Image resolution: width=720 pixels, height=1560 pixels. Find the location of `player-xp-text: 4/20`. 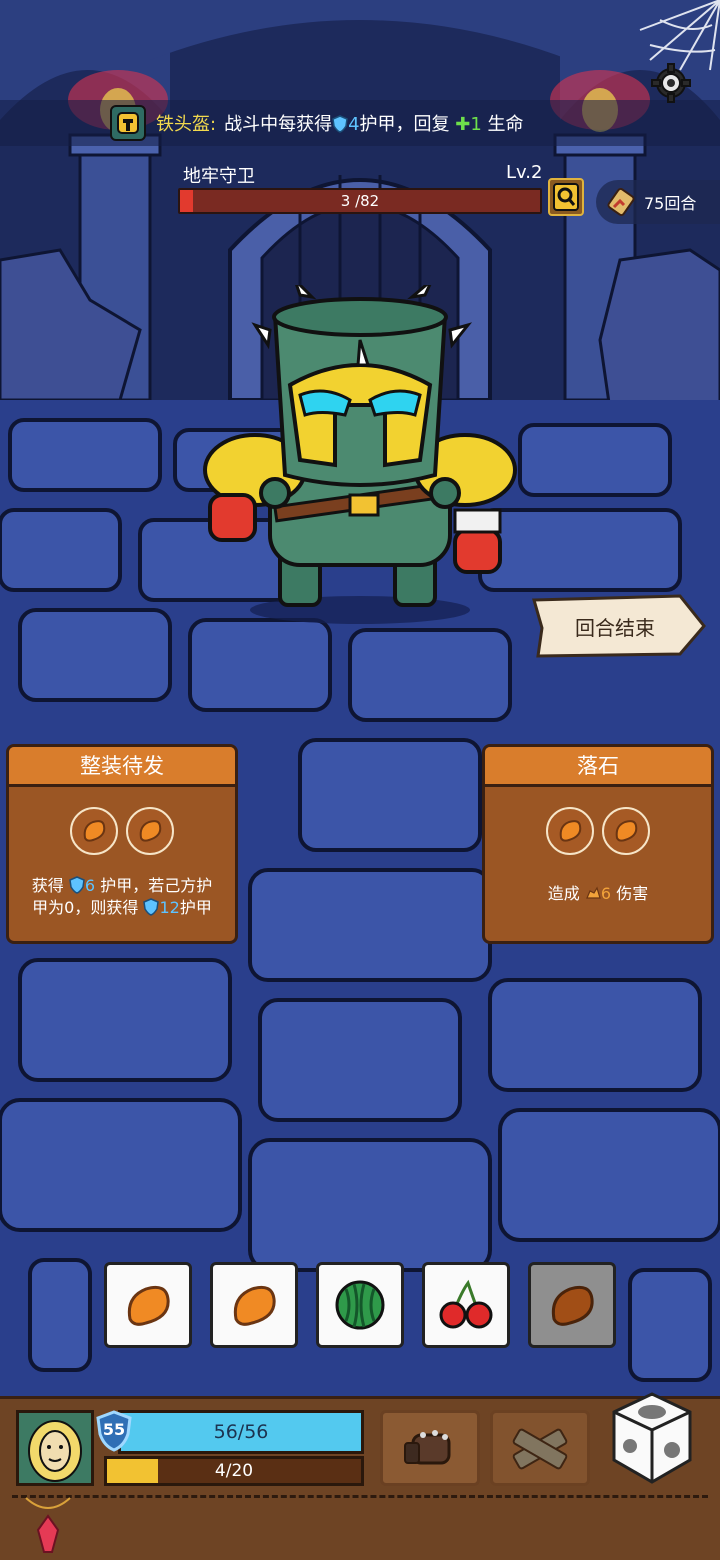

player-xp-text: 4/20 is located at coordinates (234, 1471).